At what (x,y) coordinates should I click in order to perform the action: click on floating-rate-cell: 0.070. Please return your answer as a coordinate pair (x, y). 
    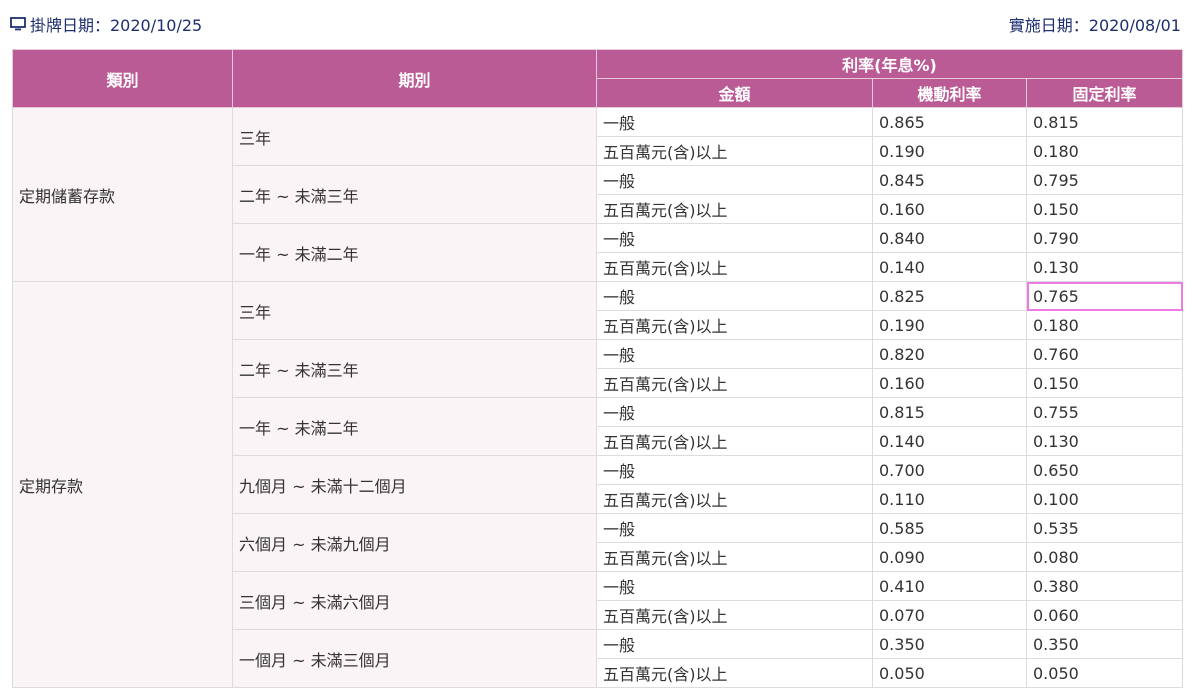
    Looking at the image, I should click on (949, 615).